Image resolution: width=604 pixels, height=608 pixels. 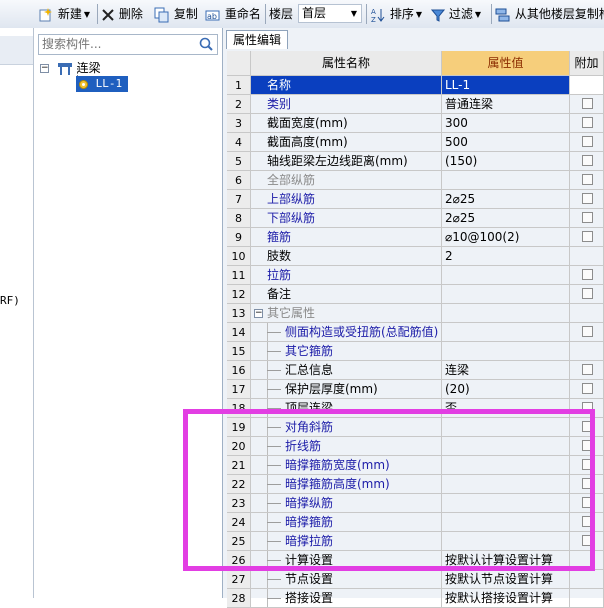 I want to click on row-number: 10, so click(x=239, y=256).